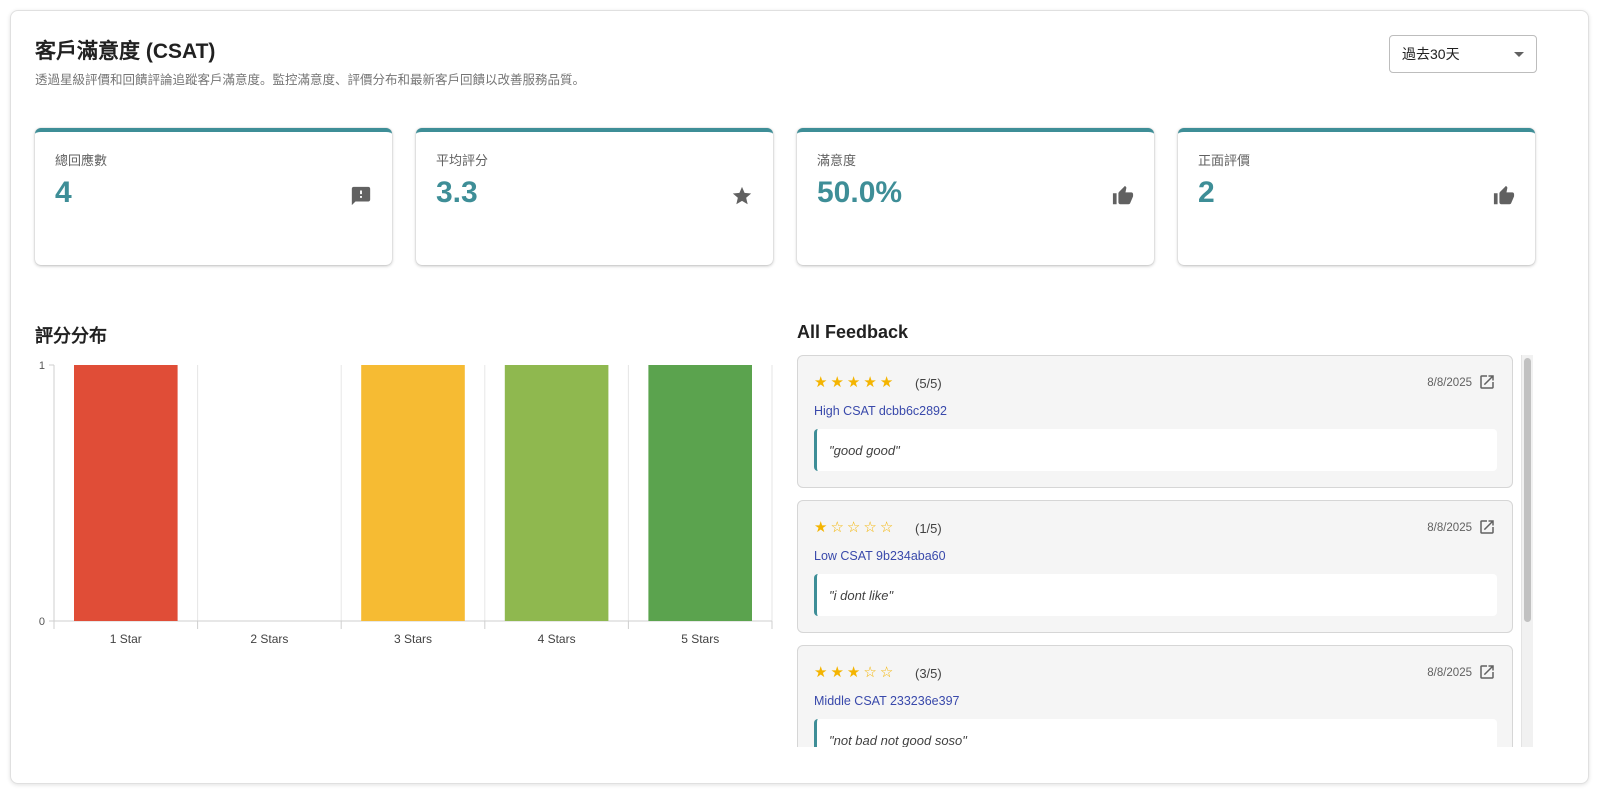  I want to click on rating-score: (1/5), so click(928, 528).